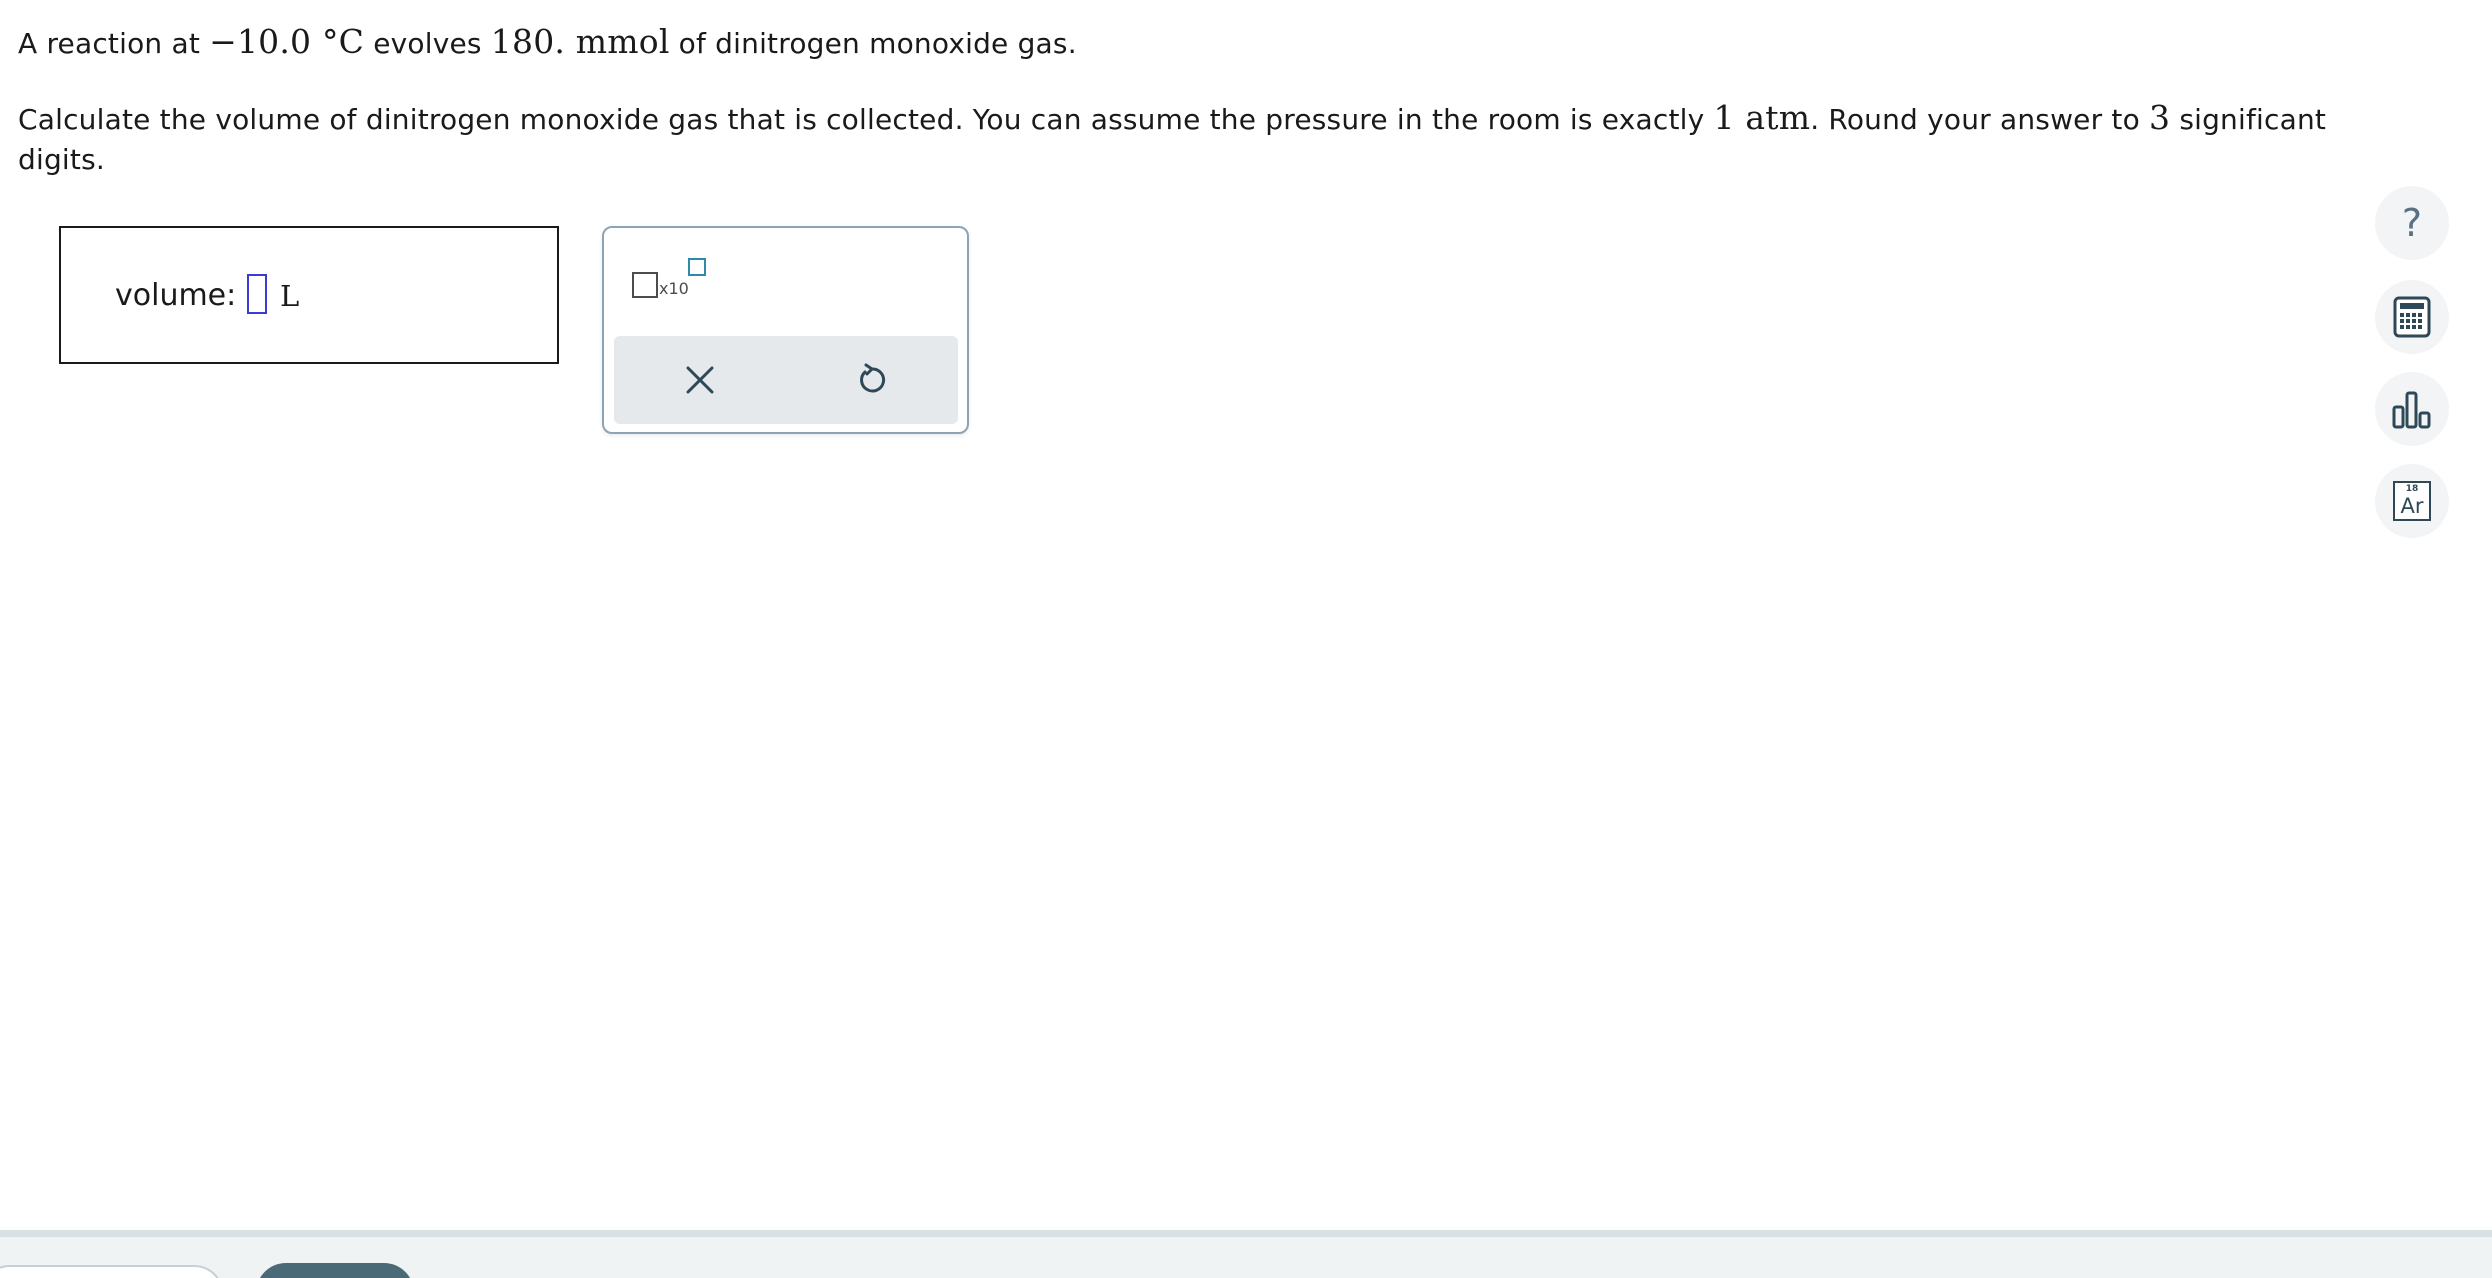  What do you see at coordinates (1772, 117) in the screenshot?
I see `pressure-unit: atm` at bounding box center [1772, 117].